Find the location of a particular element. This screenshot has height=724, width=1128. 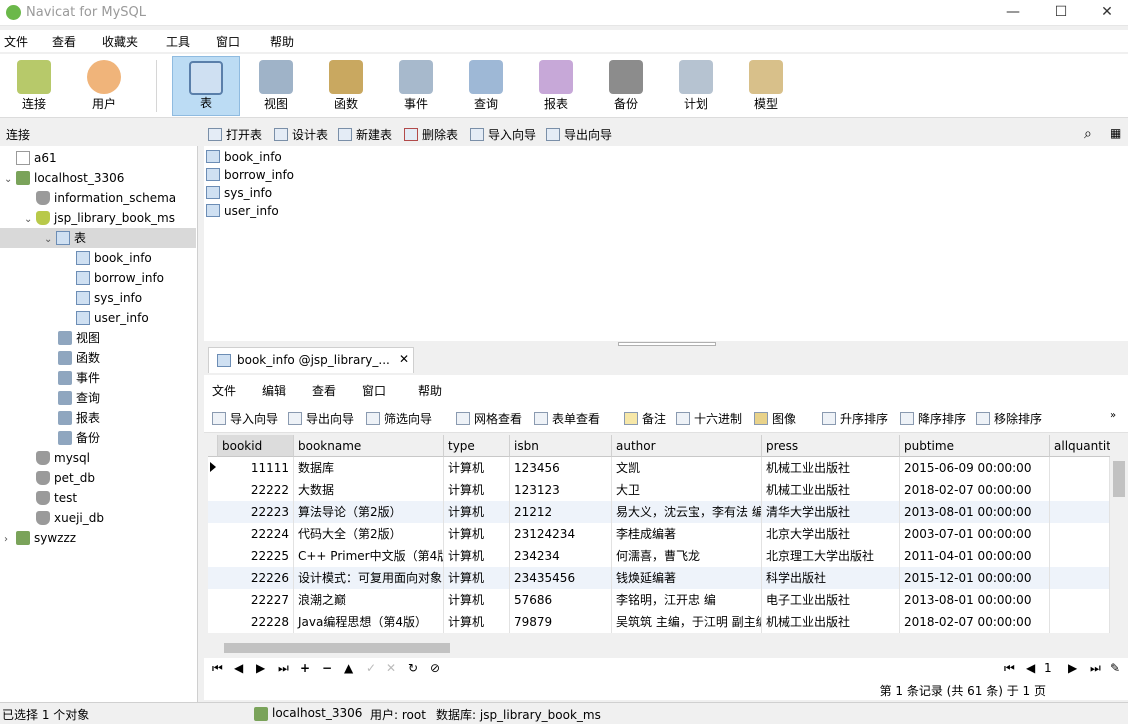

cell-author: 何濡喜，曹飞龙 is located at coordinates (687, 556).